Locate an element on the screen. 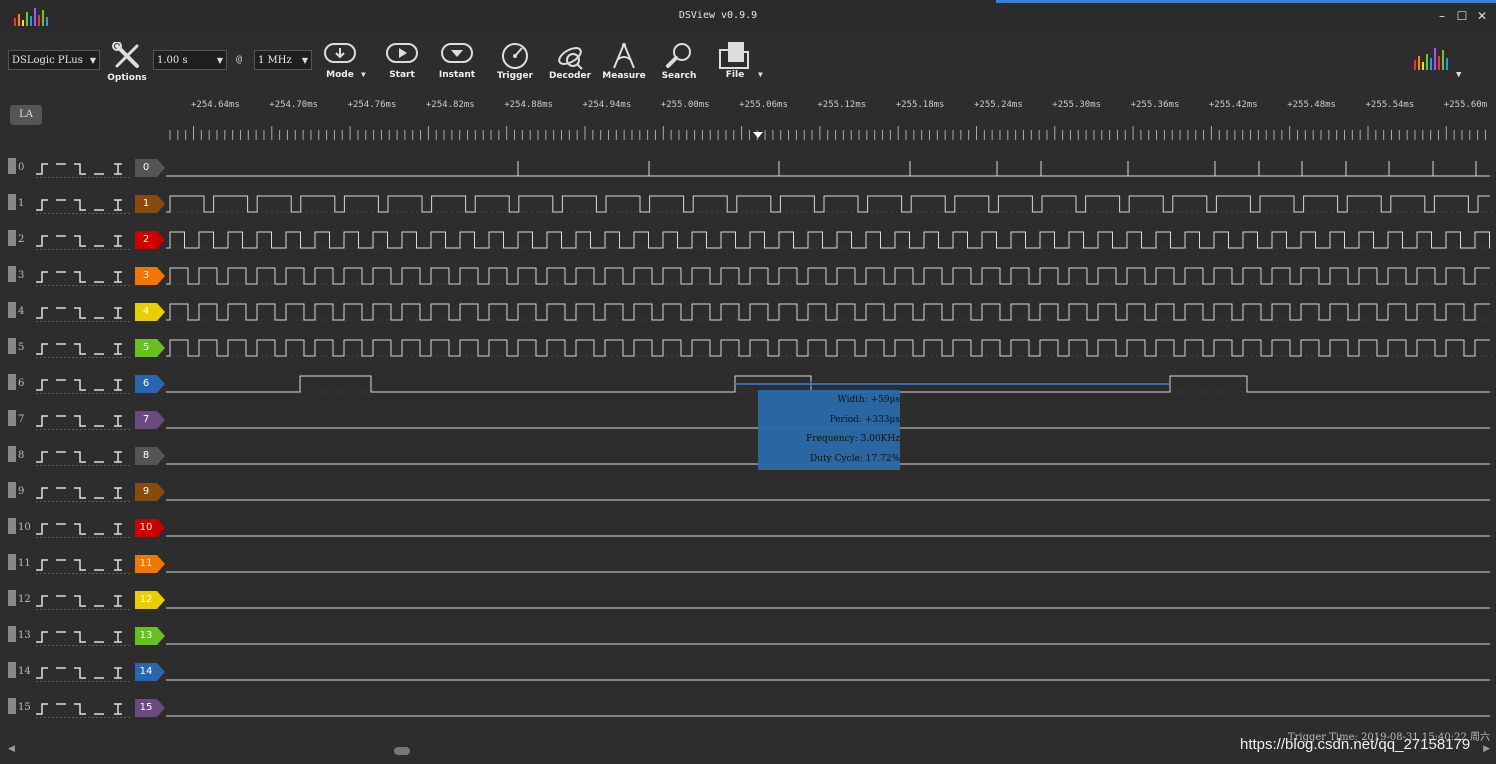 The height and width of the screenshot is (764, 1496). instant-button: Instant is located at coordinates (457, 65).